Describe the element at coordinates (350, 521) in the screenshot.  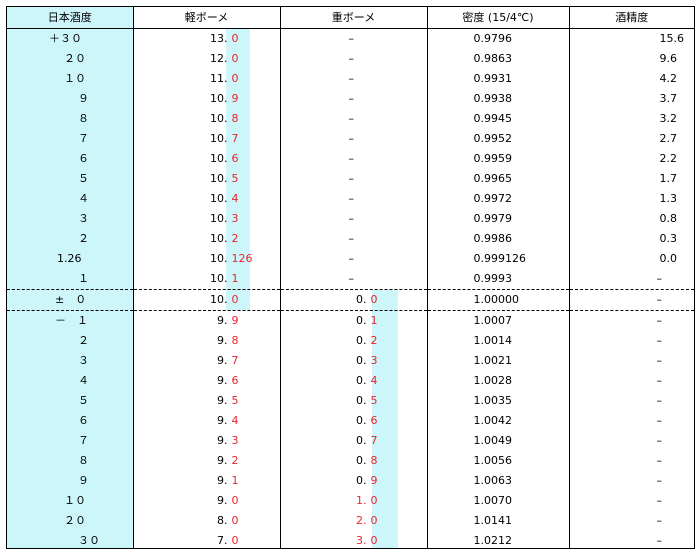
I see `table-row: ２０ 8. 0 2. 0 1.0141–` at that location.